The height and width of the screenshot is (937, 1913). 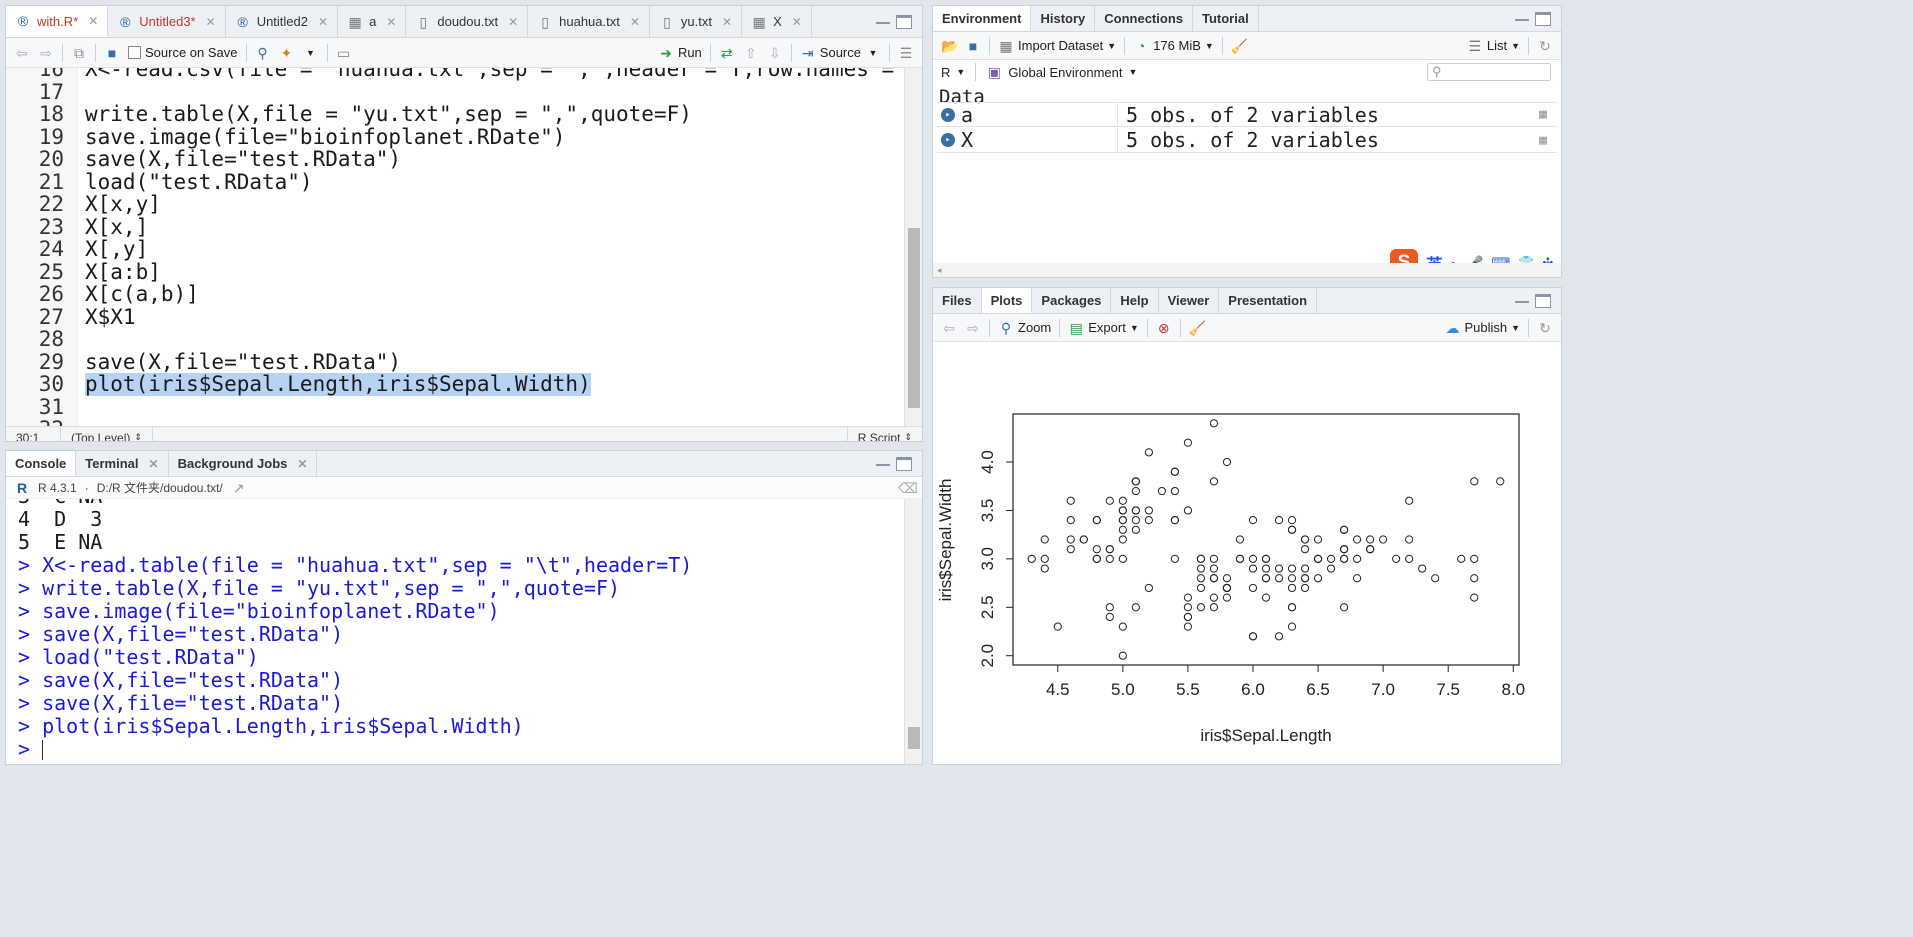 I want to click on outline-icon: ☰, so click(x=906, y=53).